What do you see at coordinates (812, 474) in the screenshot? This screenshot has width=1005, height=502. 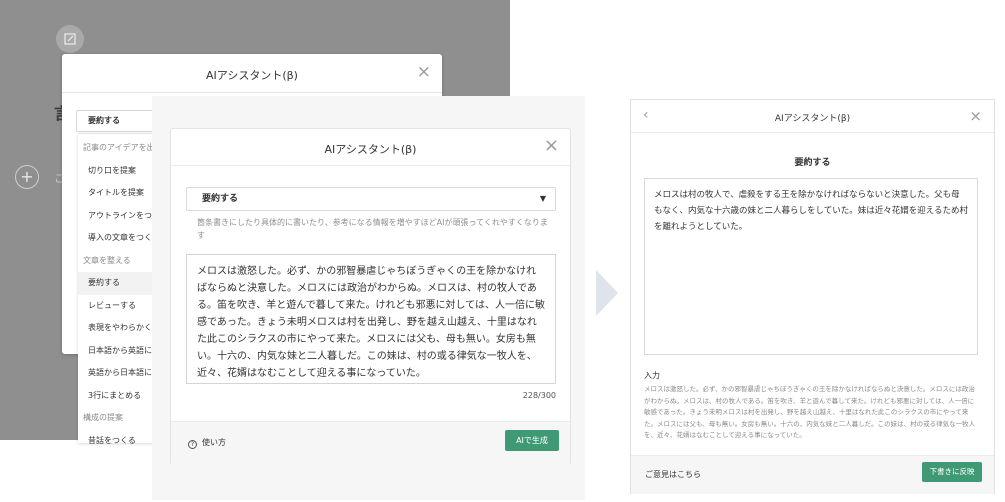 I see `panel-footer: ご意見はこちら 下書きに反映` at bounding box center [812, 474].